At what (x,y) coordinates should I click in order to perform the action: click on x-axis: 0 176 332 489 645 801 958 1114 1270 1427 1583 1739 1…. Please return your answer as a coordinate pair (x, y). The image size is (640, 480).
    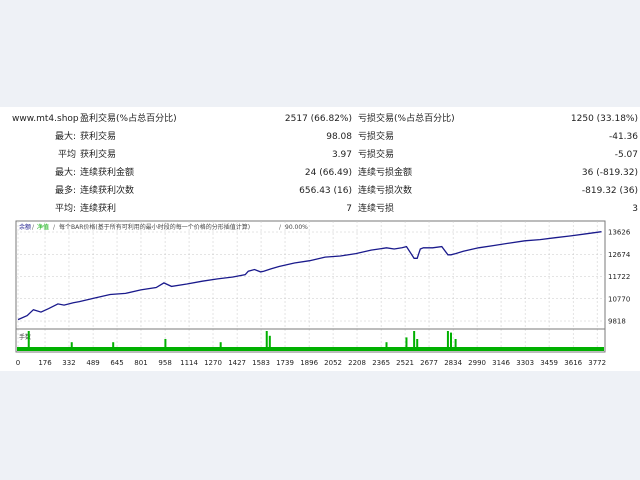
    Looking at the image, I should click on (311, 363).